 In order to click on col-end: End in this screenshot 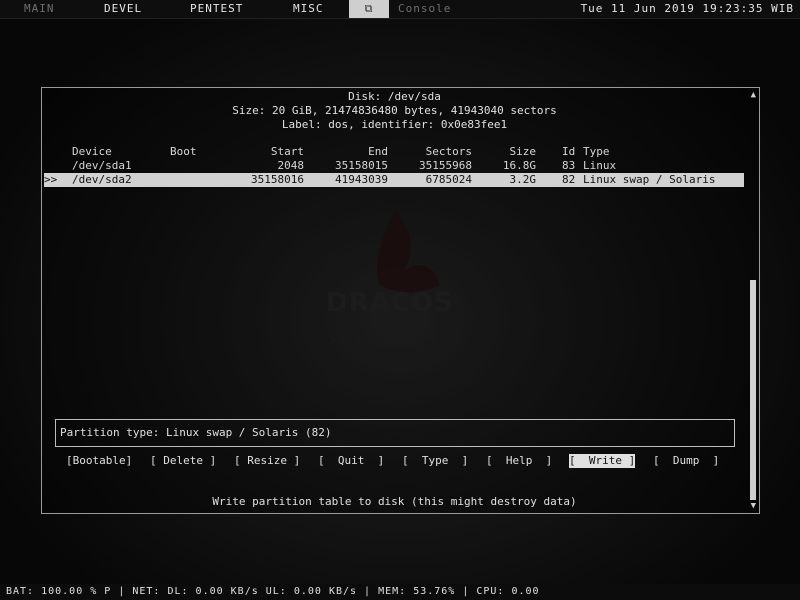, I will do `click(378, 151)`.